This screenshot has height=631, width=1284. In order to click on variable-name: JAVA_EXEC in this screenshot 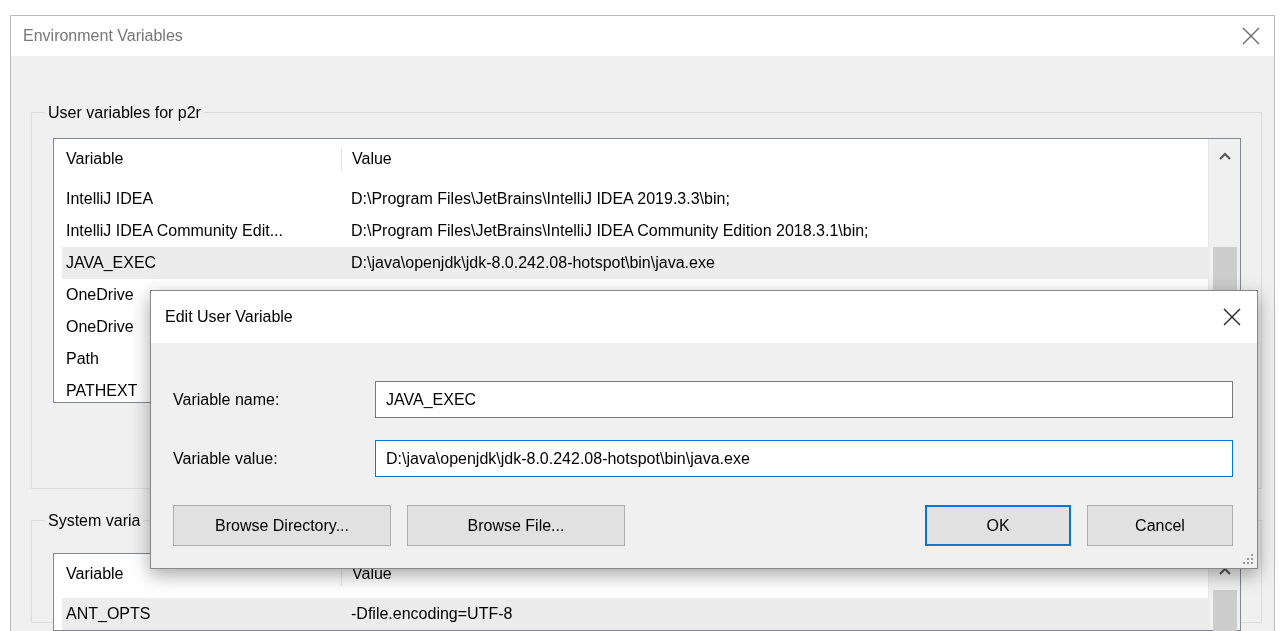, I will do `click(111, 263)`.